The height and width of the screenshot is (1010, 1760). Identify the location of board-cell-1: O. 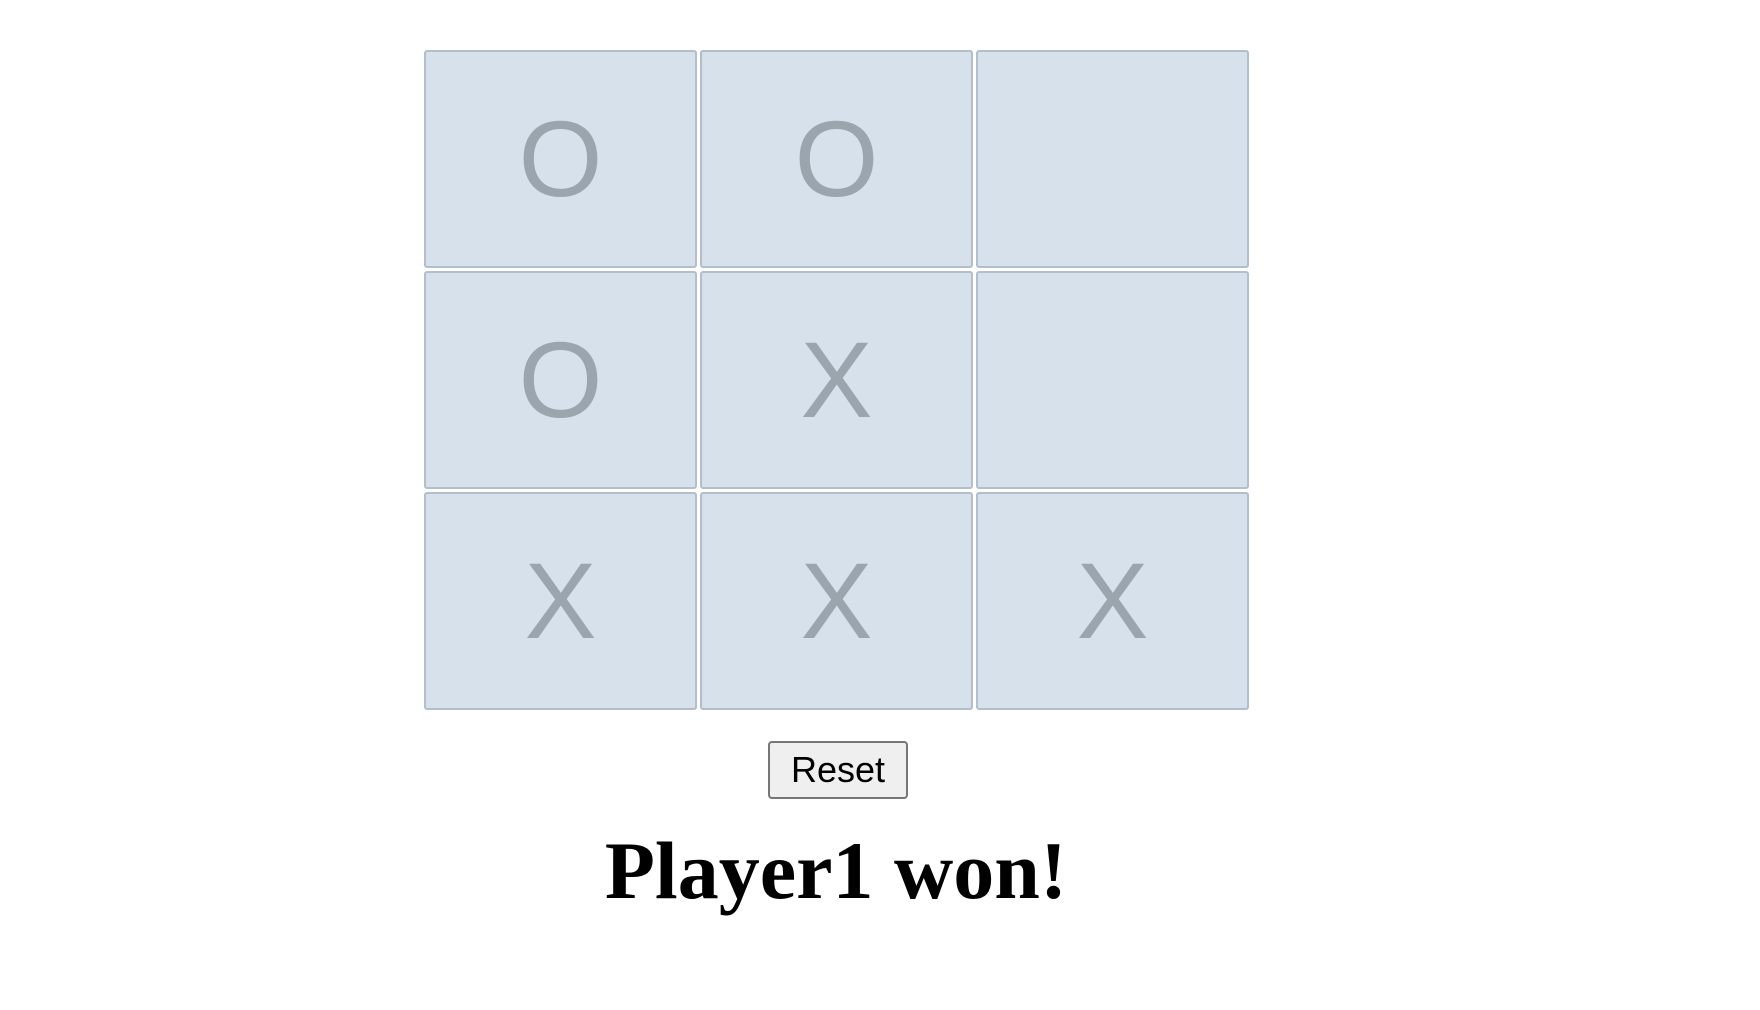
(836, 159).